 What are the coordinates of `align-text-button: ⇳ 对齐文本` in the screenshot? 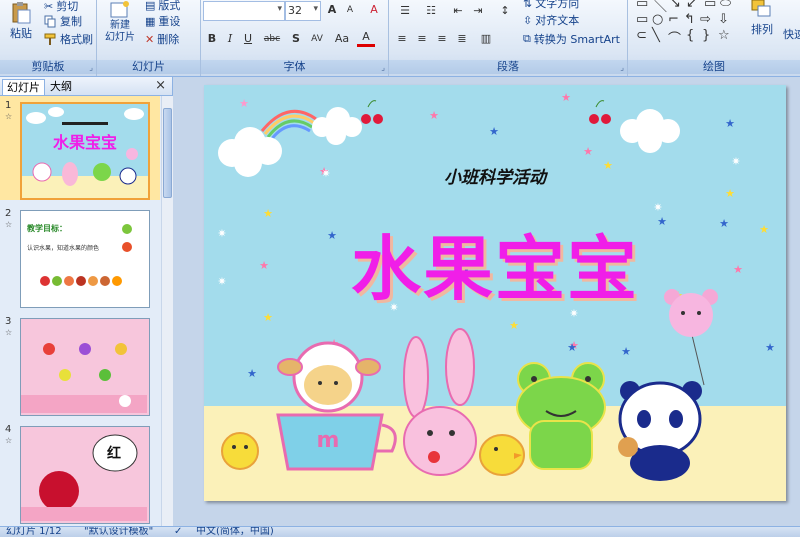 It's located at (551, 20).